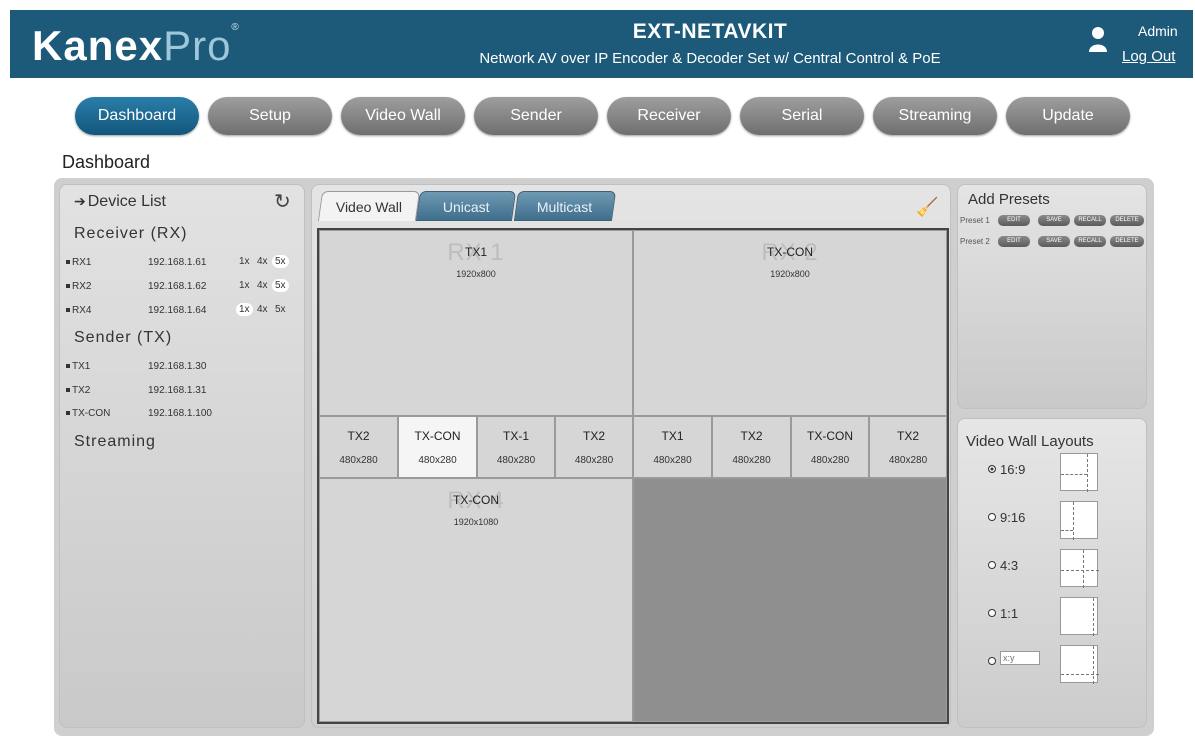  I want to click on layout-4-3-thumbnail, so click(1079, 568).